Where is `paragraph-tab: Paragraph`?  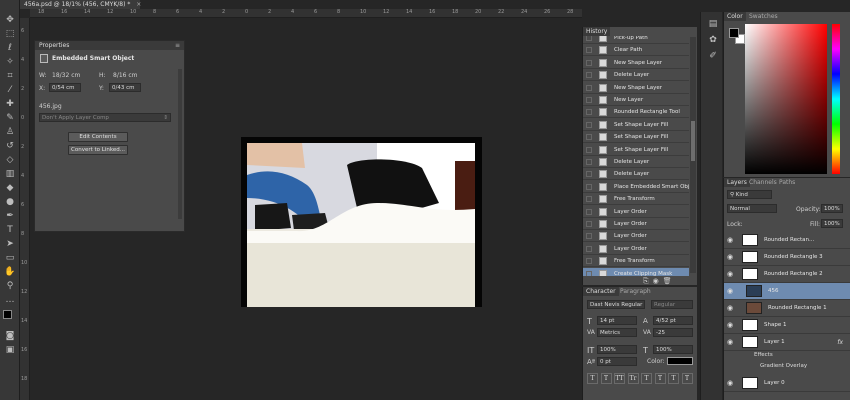 paragraph-tab: Paragraph is located at coordinates (635, 291).